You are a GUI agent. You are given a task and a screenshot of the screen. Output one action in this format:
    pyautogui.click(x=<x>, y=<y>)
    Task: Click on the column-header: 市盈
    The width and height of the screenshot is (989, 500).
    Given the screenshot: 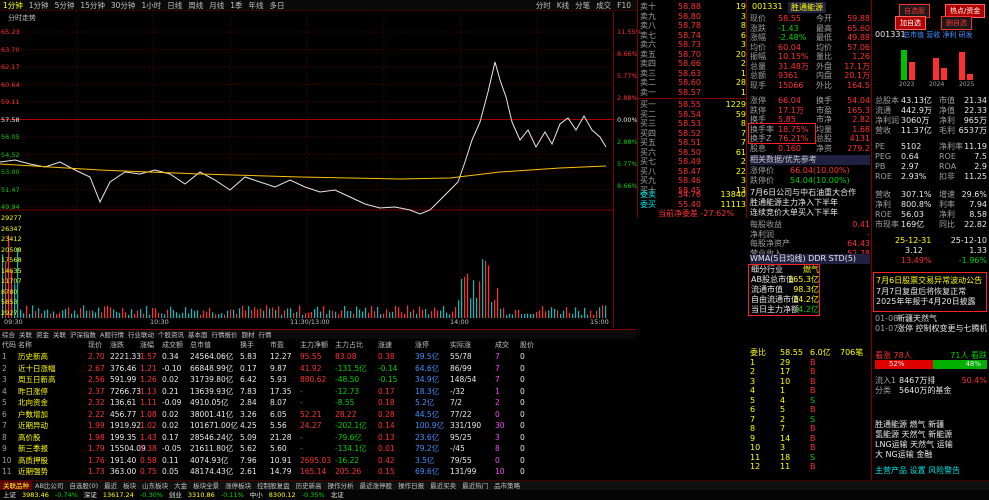 What is the action you would take?
    pyautogui.click(x=277, y=345)
    